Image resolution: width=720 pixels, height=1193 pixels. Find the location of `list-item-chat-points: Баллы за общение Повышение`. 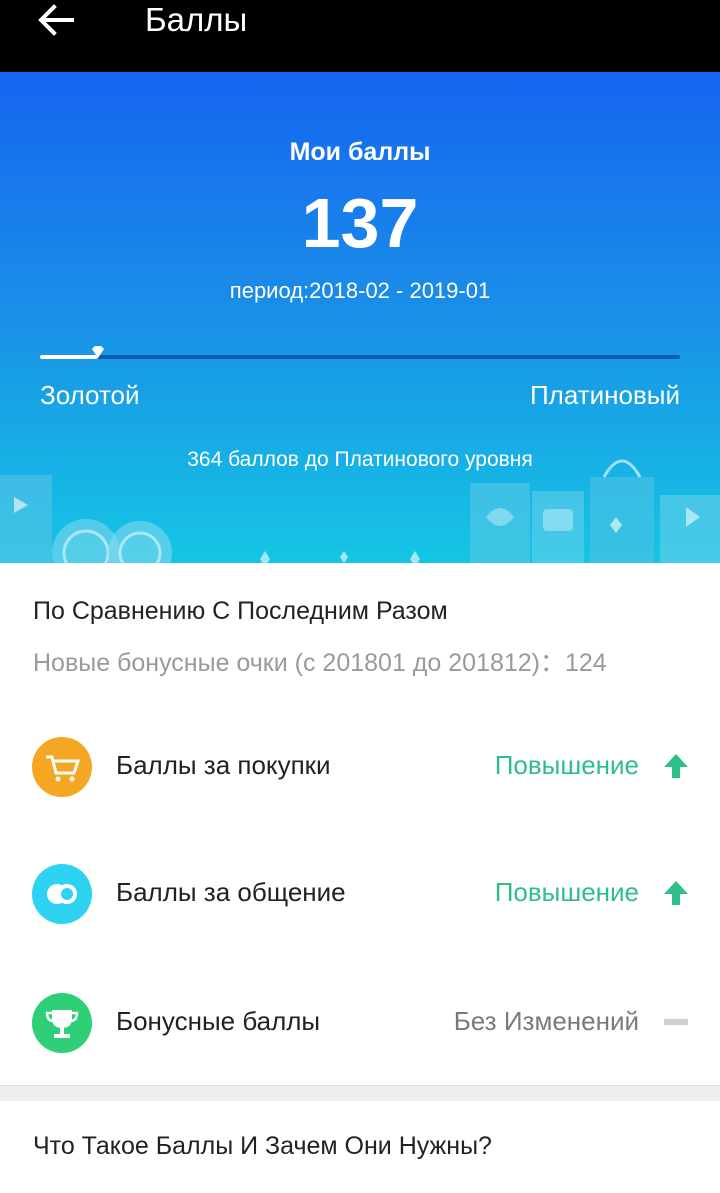

list-item-chat-points: Баллы за общение Повышение is located at coordinates (360, 894).